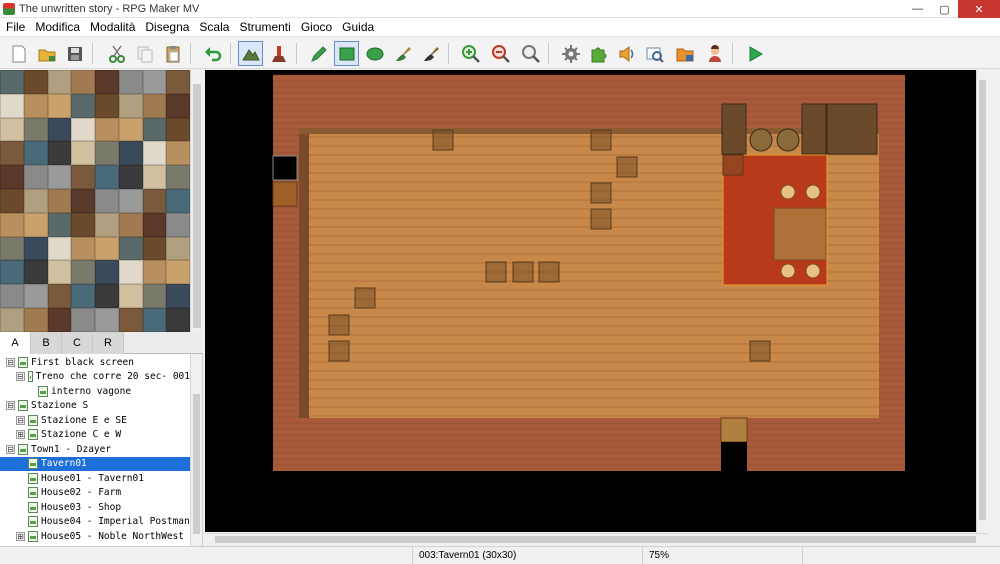 This screenshot has width=1000, height=564. Describe the element at coordinates (734, 430) in the screenshot. I see `exit-door` at that location.